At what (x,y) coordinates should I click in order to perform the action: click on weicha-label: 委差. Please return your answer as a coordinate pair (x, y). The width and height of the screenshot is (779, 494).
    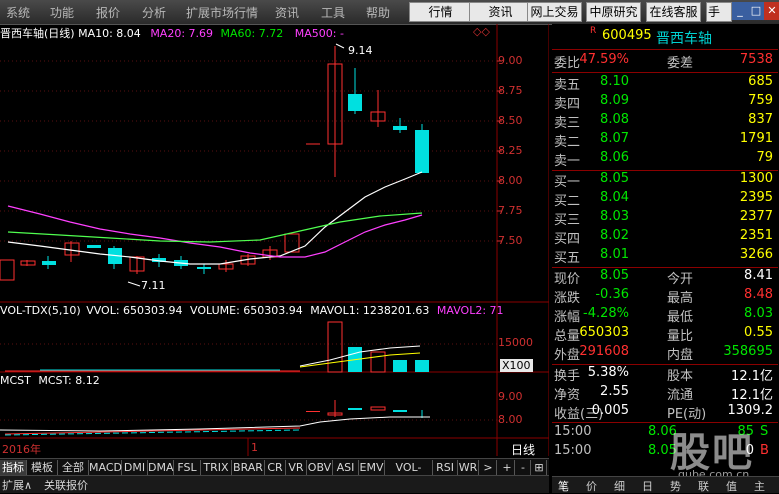
    Looking at the image, I should click on (680, 63).